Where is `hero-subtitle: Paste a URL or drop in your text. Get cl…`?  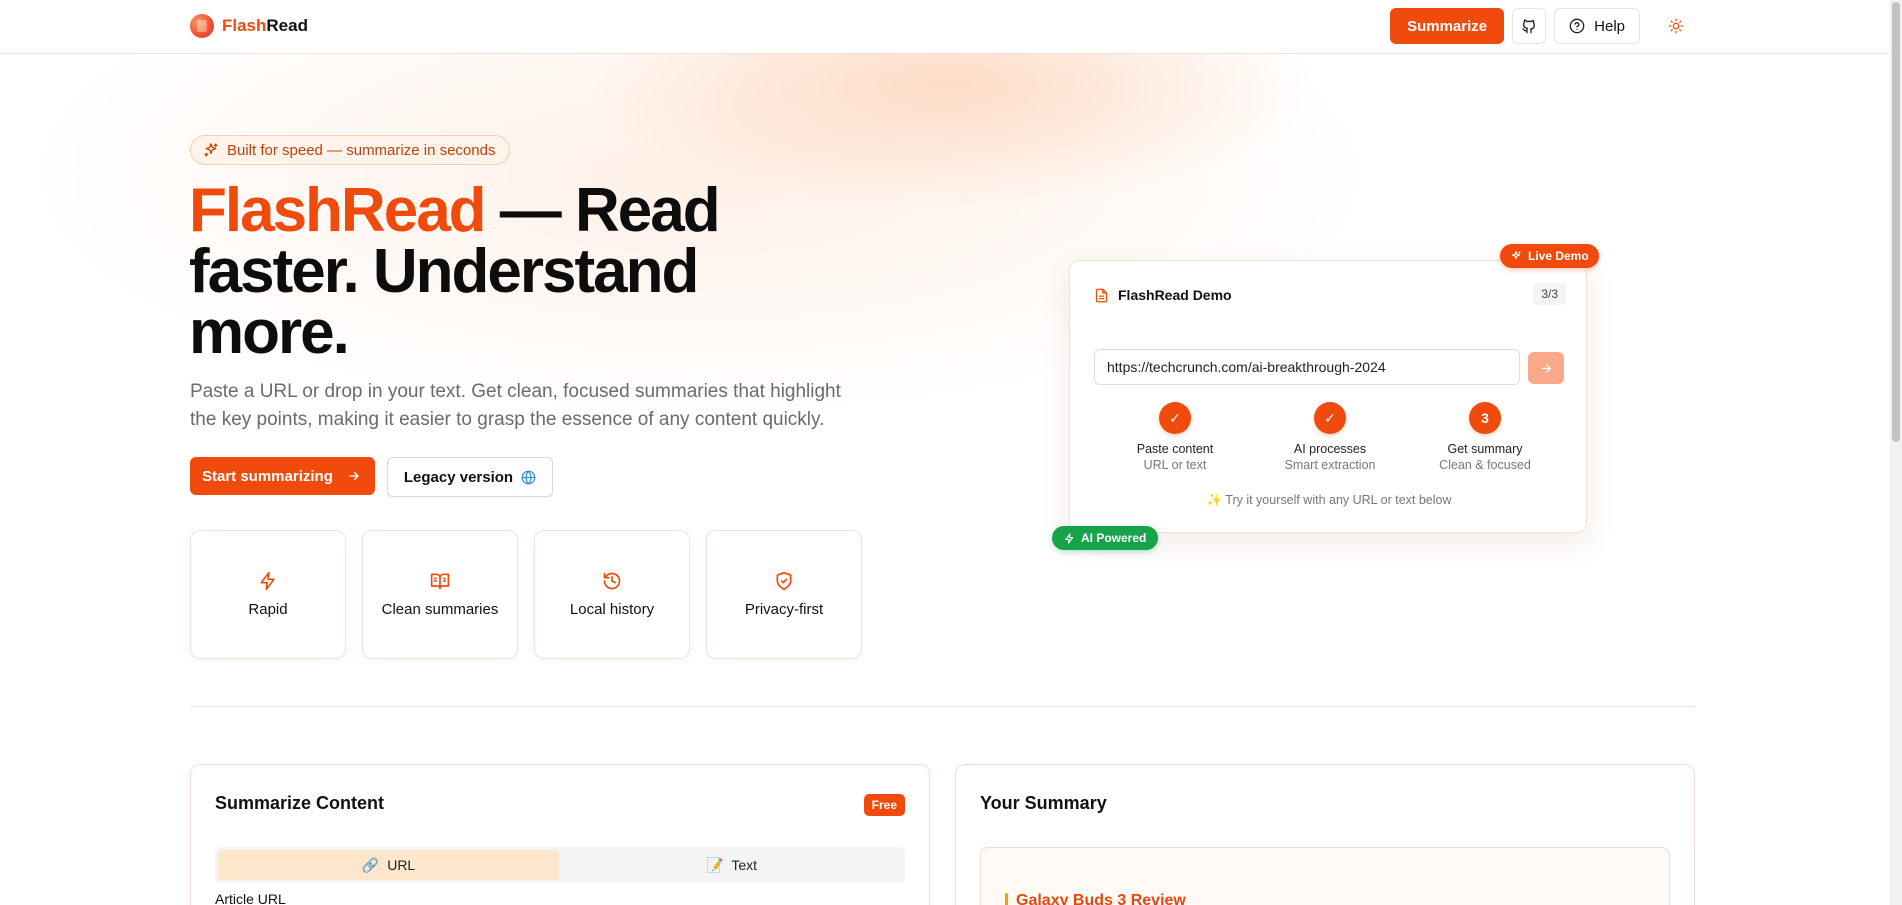
hero-subtitle: Paste a URL or drop in your text. Get cl… is located at coordinates (515, 405).